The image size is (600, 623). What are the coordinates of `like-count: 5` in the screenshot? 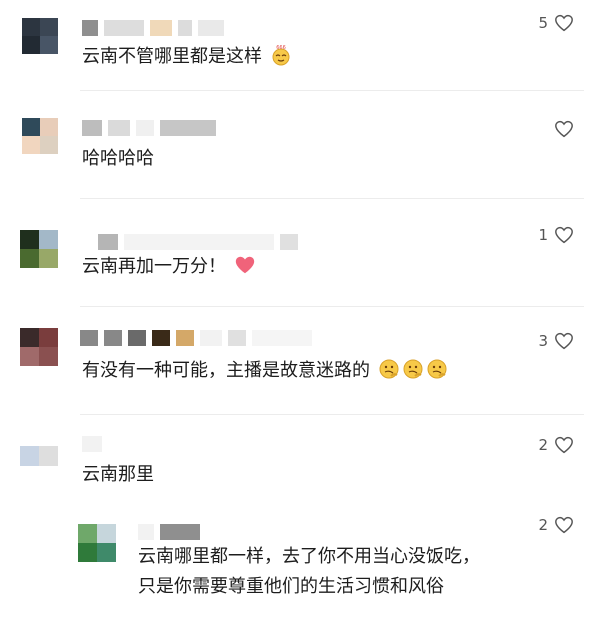 It's located at (543, 23).